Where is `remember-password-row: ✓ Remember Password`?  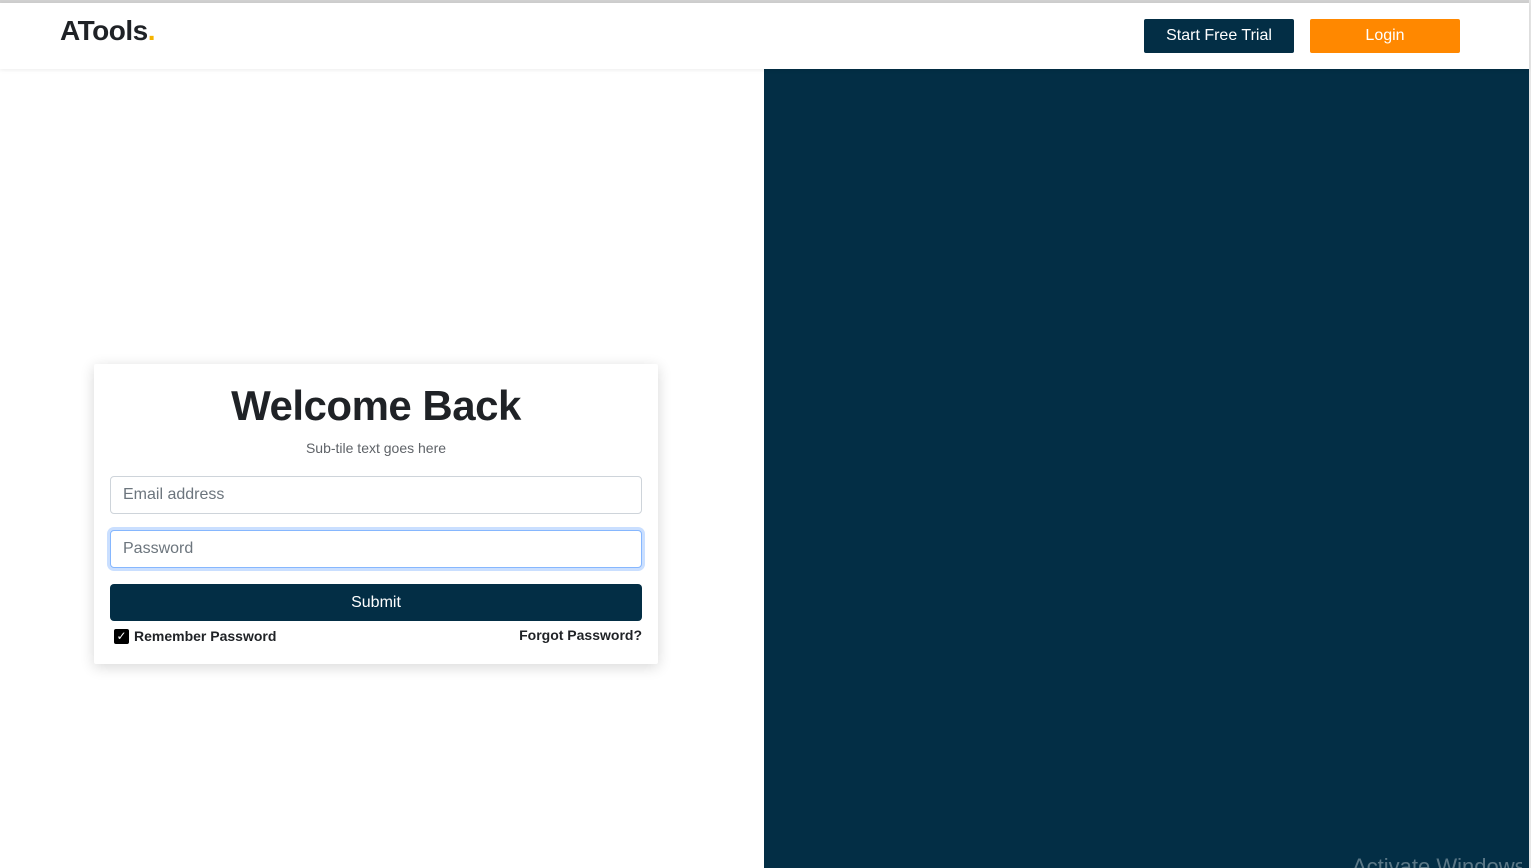 remember-password-row: ✓ Remember Password is located at coordinates (195, 636).